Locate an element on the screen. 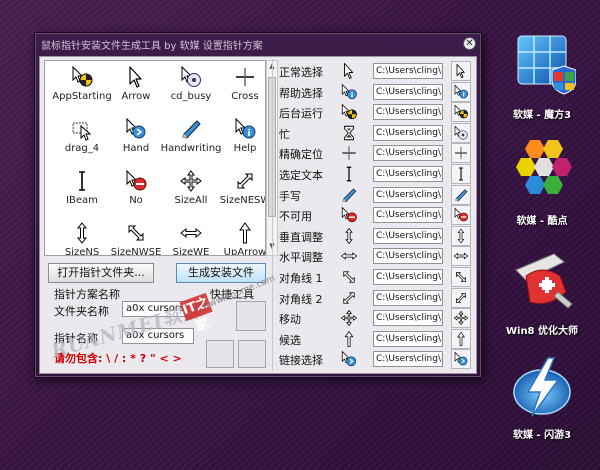  cursor-role-name: 对角线 1 is located at coordinates (301, 278).